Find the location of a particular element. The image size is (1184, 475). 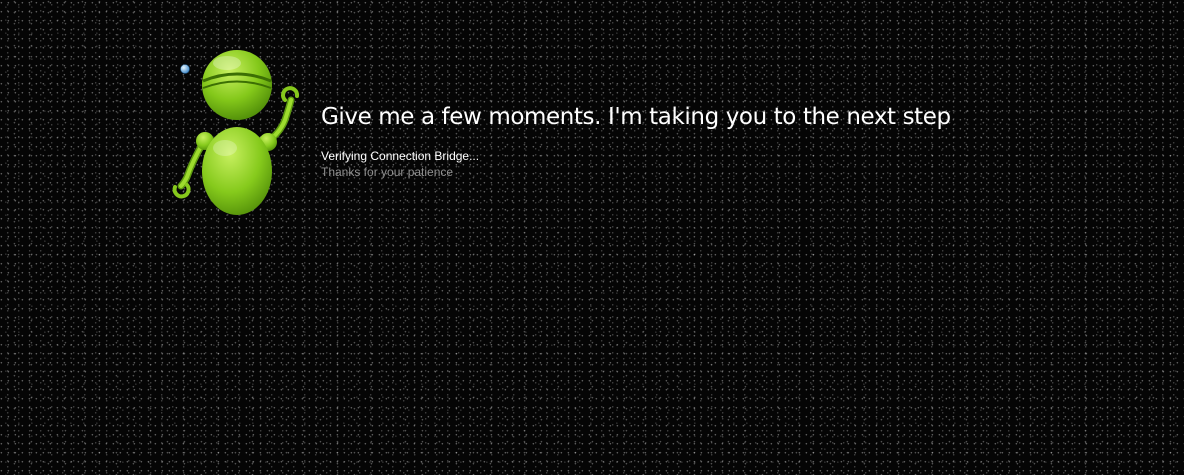

robot-mascot-icon is located at coordinates (236, 132).